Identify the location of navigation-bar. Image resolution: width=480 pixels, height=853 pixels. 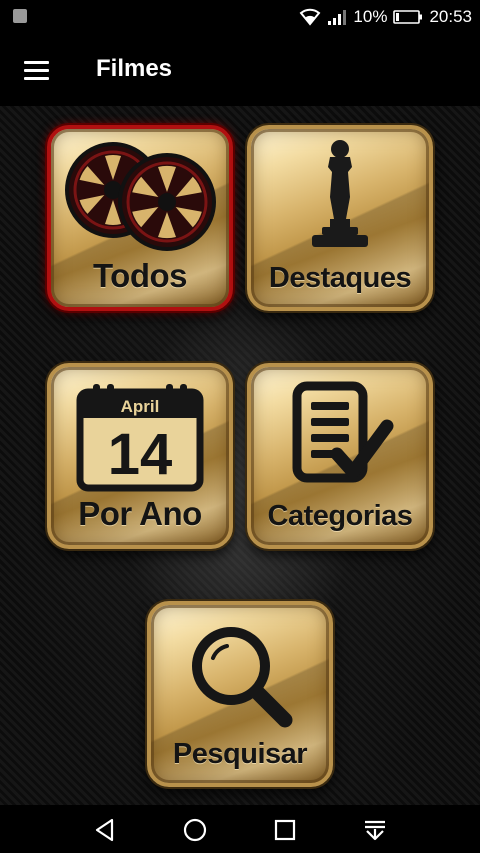
(240, 829).